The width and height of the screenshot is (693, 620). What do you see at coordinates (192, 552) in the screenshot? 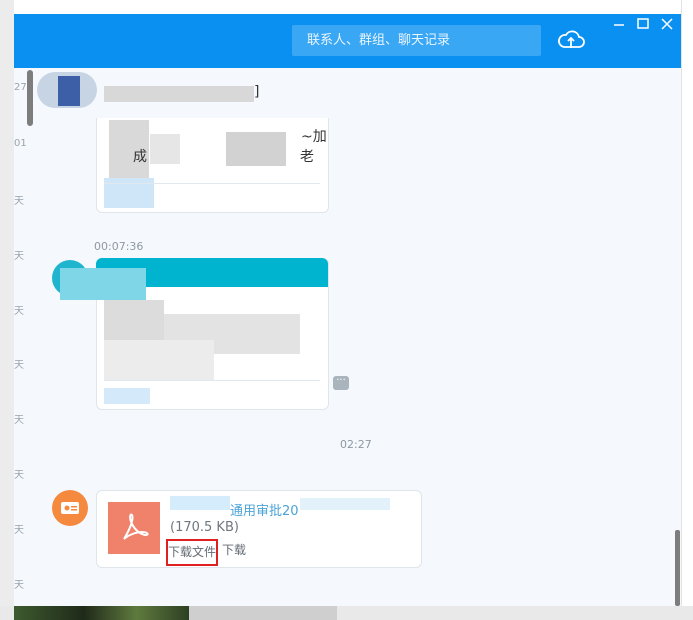
I see `download-file-link: 下载文件` at bounding box center [192, 552].